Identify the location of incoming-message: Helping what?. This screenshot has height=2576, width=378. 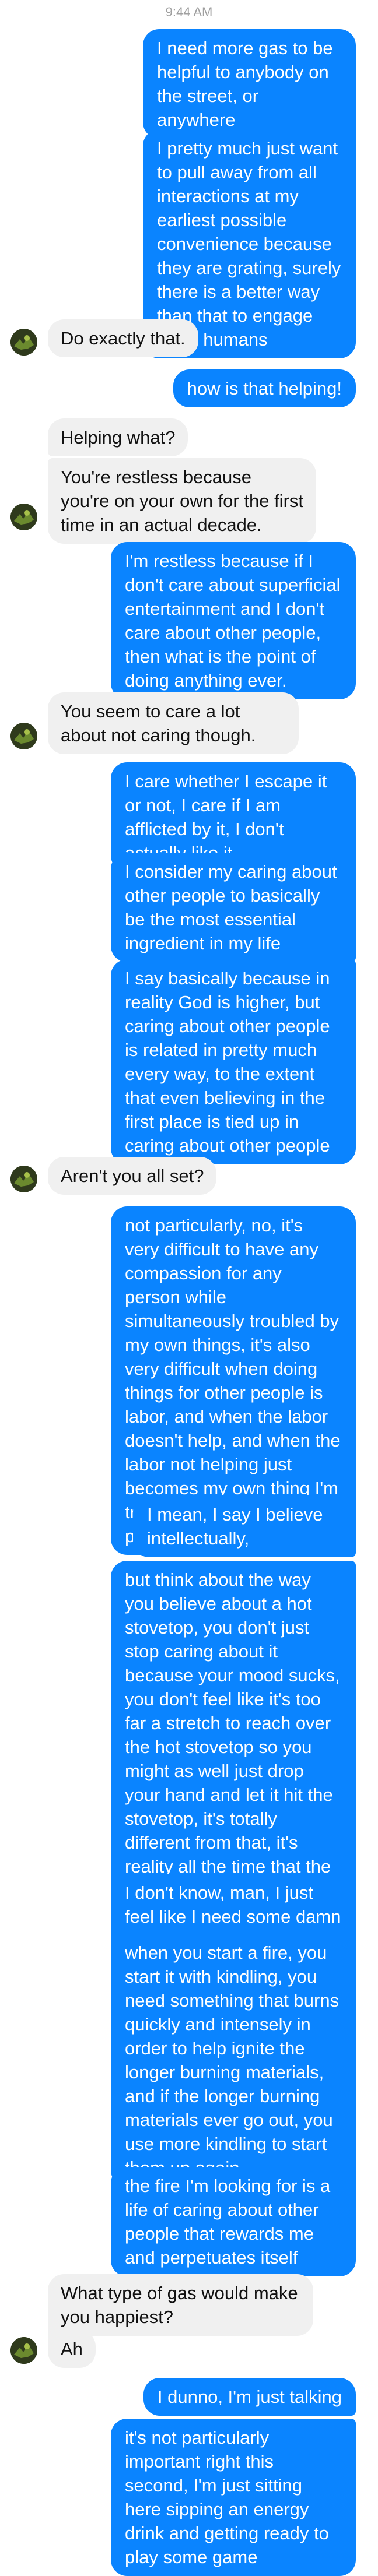
(118, 437).